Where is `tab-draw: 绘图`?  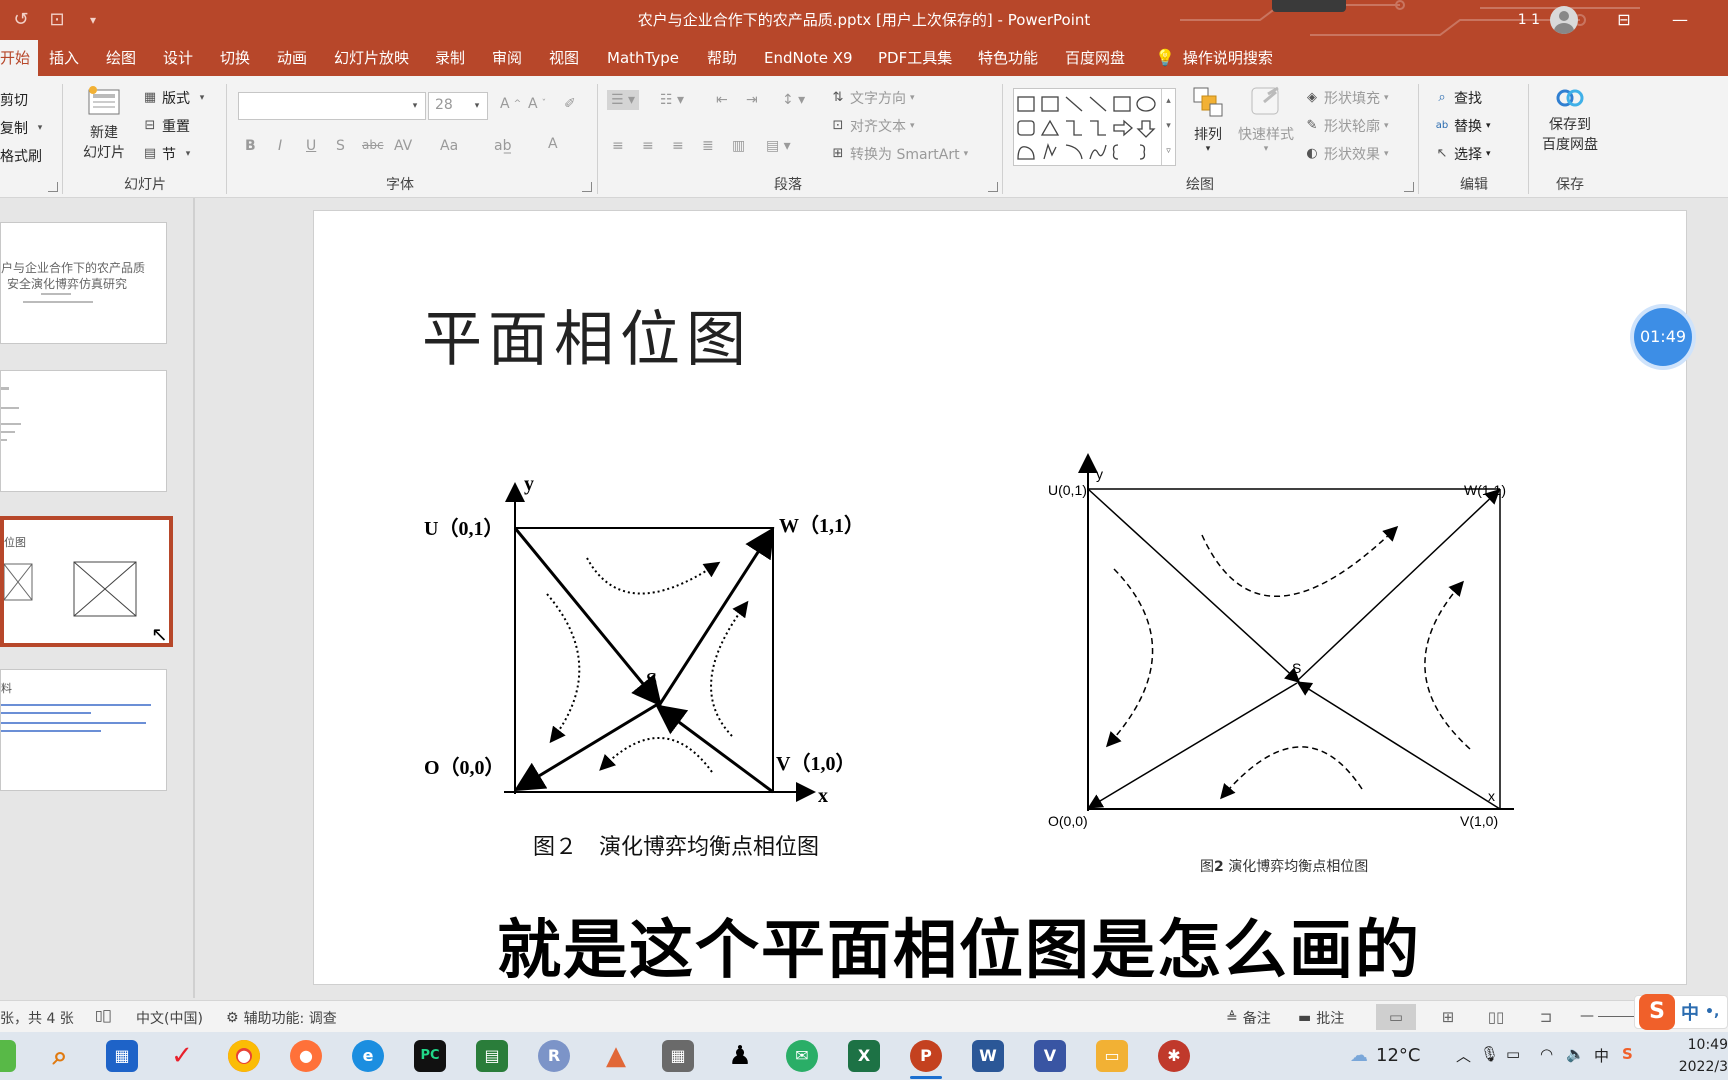 tab-draw: 绘图 is located at coordinates (121, 58).